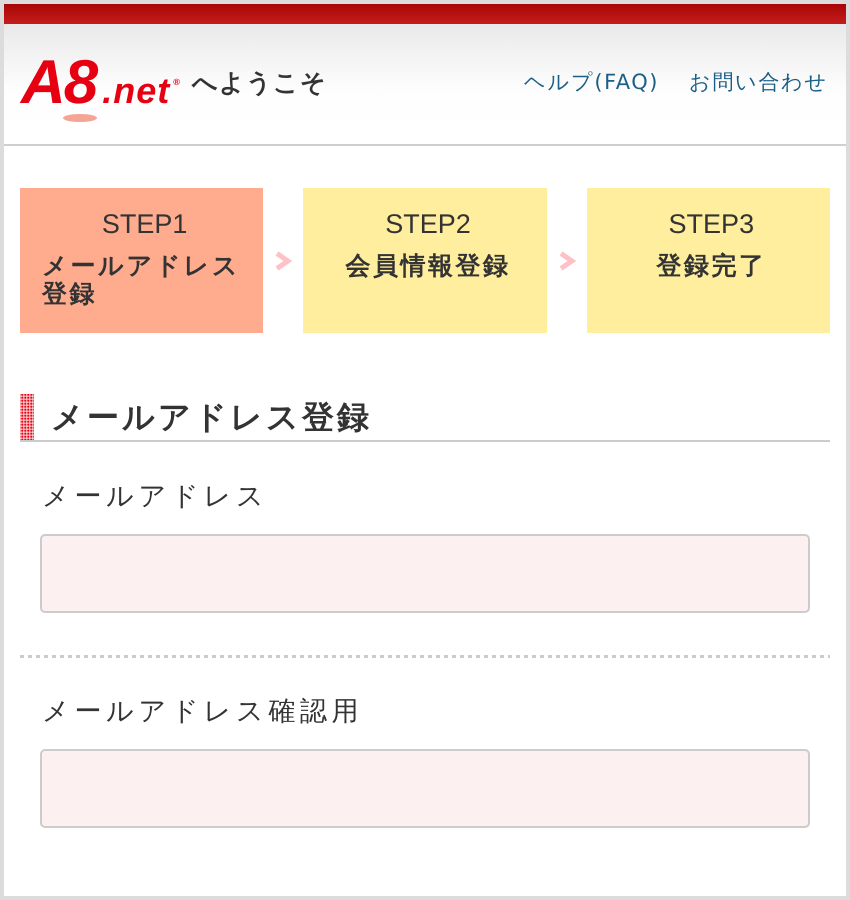 Image resolution: width=850 pixels, height=900 pixels. Describe the element at coordinates (427, 266) in the screenshot. I see `step-title: 会員情報登録` at that location.